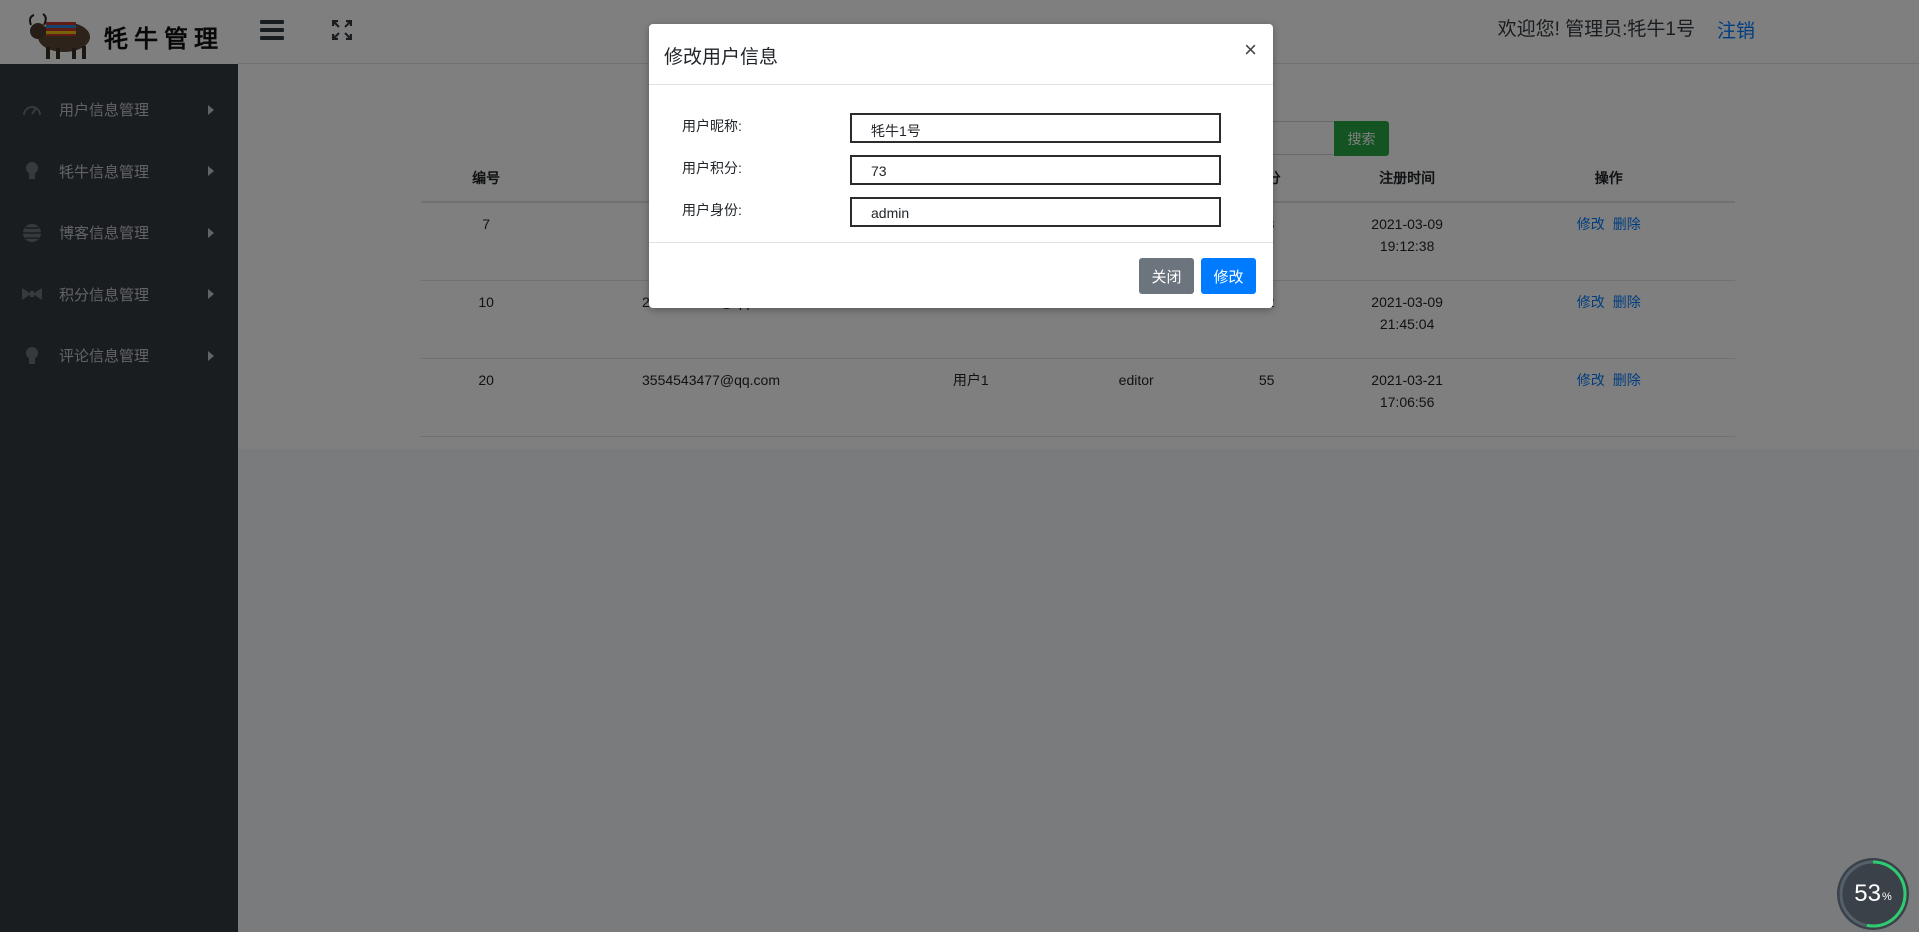 This screenshot has height=936, width=1919. I want to click on role-label: 用户身份:, so click(712, 210).